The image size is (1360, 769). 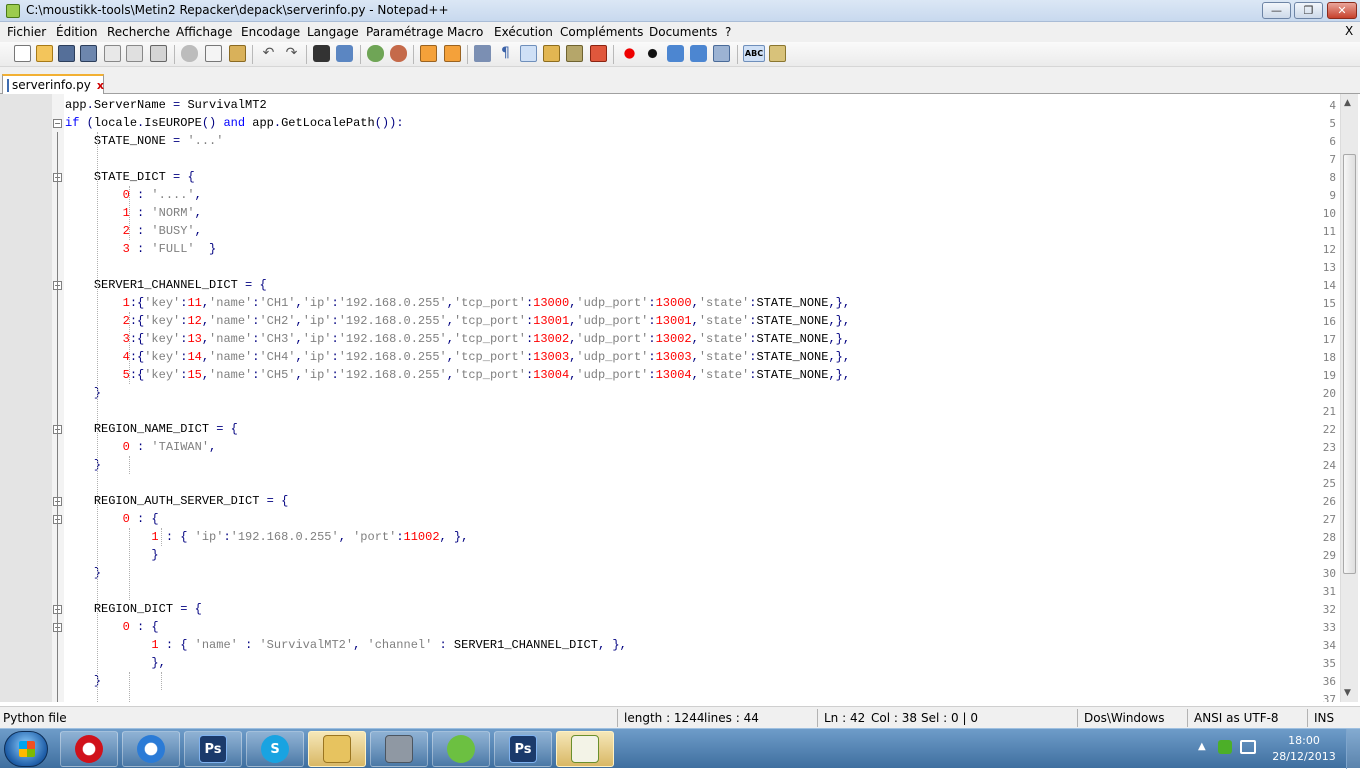 What do you see at coordinates (26, 32) in the screenshot?
I see `menu-fichier: Fichier` at bounding box center [26, 32].